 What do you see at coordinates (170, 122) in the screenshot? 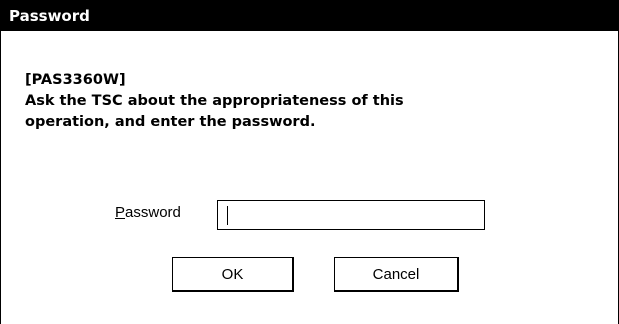
I see `message-line-2: operation, and enter the password.` at bounding box center [170, 122].